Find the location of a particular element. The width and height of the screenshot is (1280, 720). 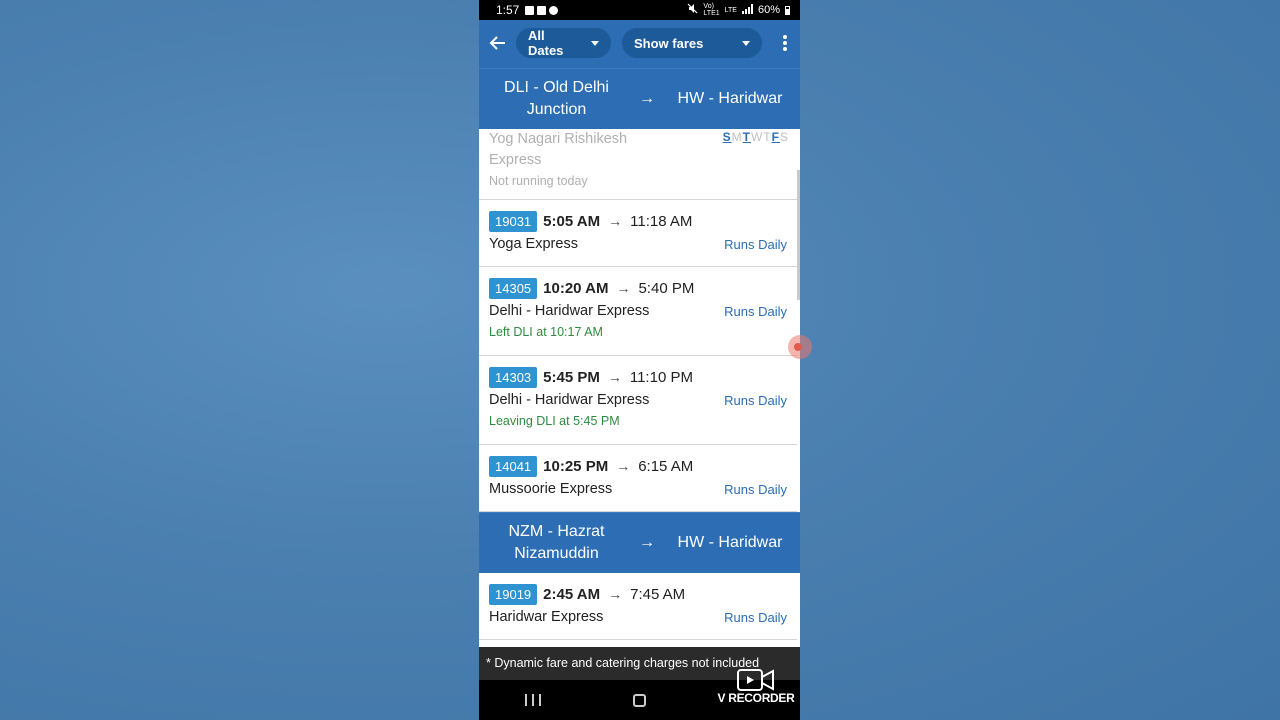

arrival-time: 7:45 AM is located at coordinates (658, 594).